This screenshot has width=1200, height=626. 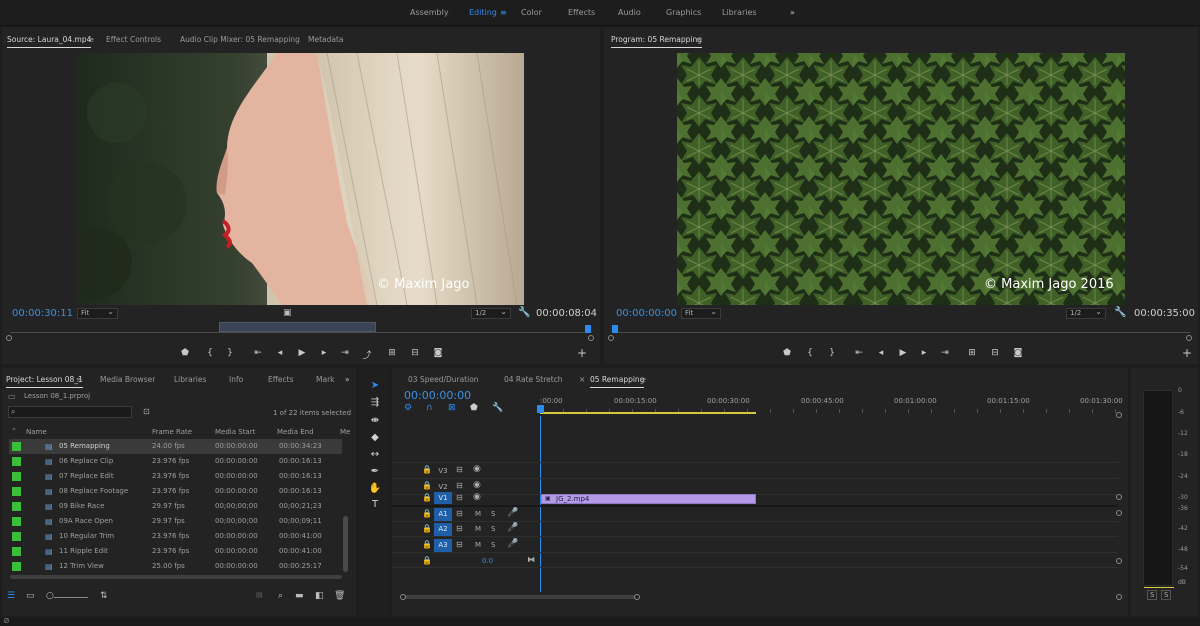 What do you see at coordinates (1119, 597) in the screenshot?
I see `zoom-handle-end` at bounding box center [1119, 597].